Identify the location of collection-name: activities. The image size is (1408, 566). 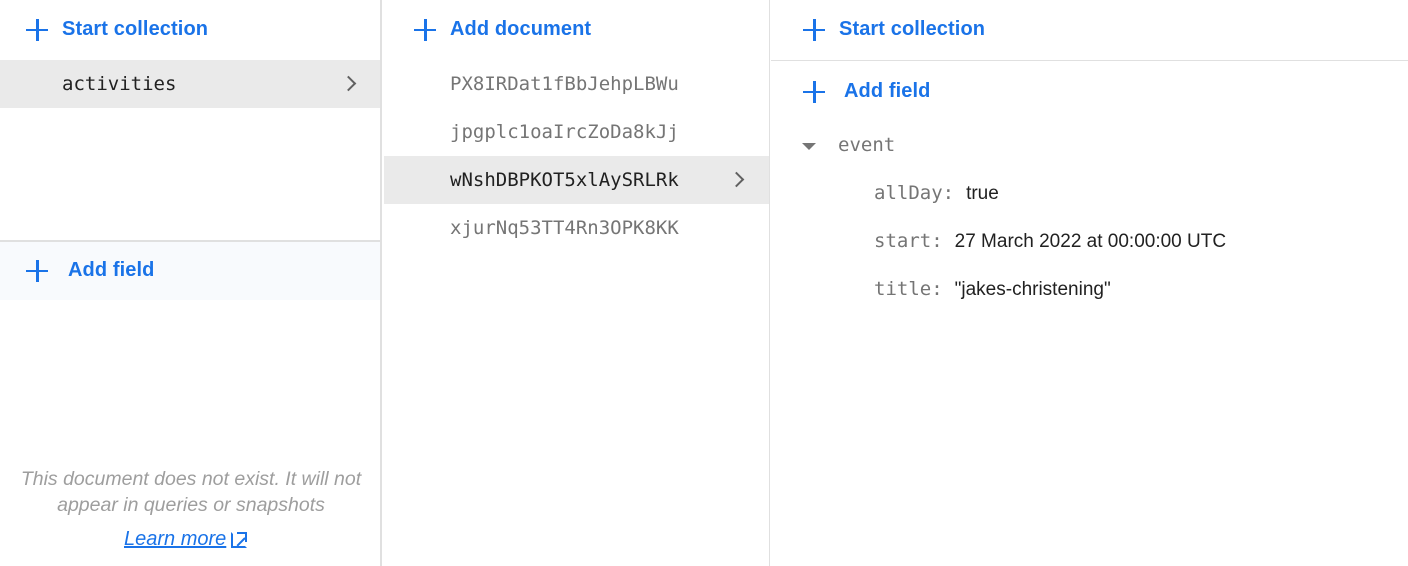
(119, 84).